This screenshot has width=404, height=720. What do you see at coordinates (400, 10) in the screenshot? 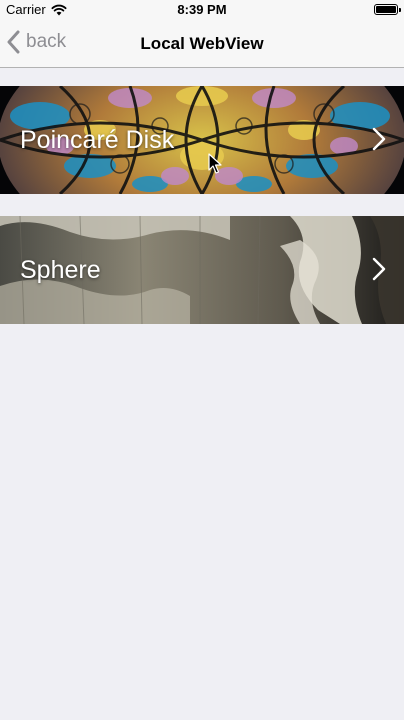
I see `battery-tip` at bounding box center [400, 10].